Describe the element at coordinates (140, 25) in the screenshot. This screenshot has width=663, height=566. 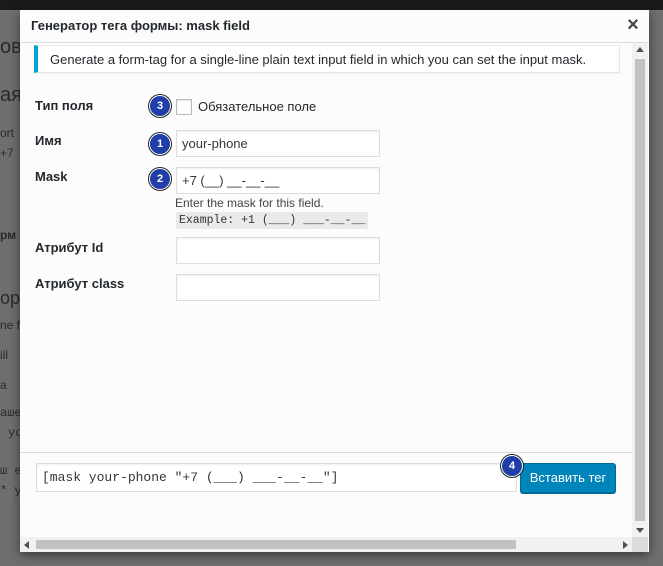
I see `dialog-title: Генератор тега формы: mask field` at that location.